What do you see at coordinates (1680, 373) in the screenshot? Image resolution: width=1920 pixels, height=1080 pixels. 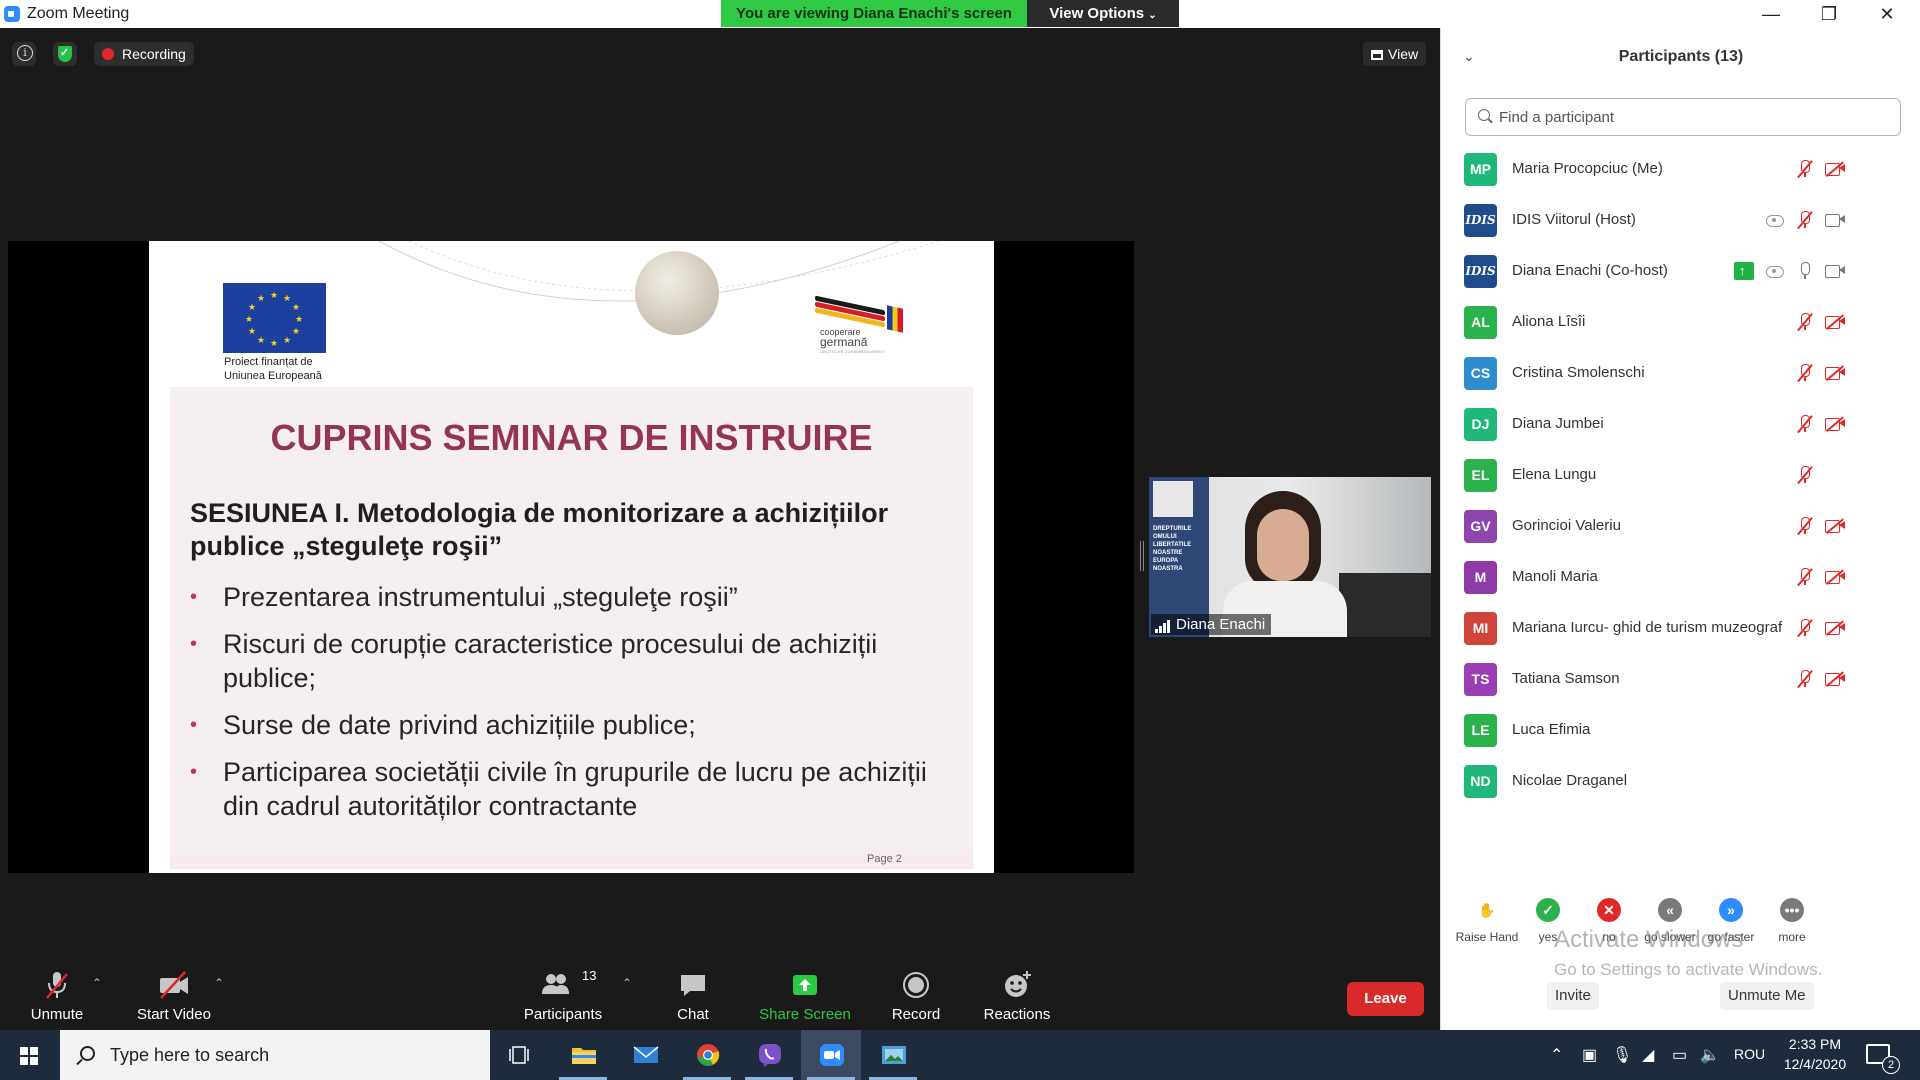 I see `participant-row: CS Cristina Smolenschi` at bounding box center [1680, 373].